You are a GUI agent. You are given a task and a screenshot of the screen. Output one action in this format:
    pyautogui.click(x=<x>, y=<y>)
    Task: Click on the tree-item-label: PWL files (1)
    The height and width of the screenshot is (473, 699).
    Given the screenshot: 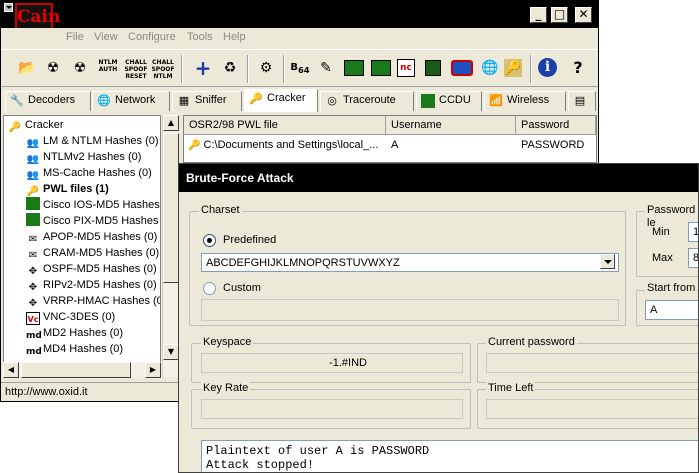 What is the action you would take?
    pyautogui.click(x=76, y=189)
    